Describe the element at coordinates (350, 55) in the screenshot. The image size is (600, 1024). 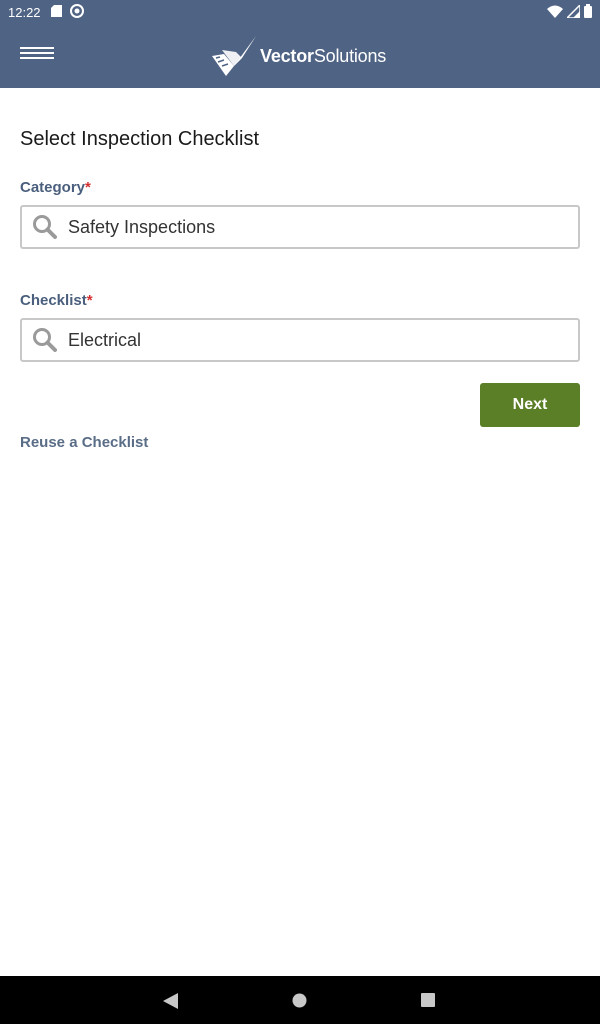
I see `logo-text-light: Solutions` at that location.